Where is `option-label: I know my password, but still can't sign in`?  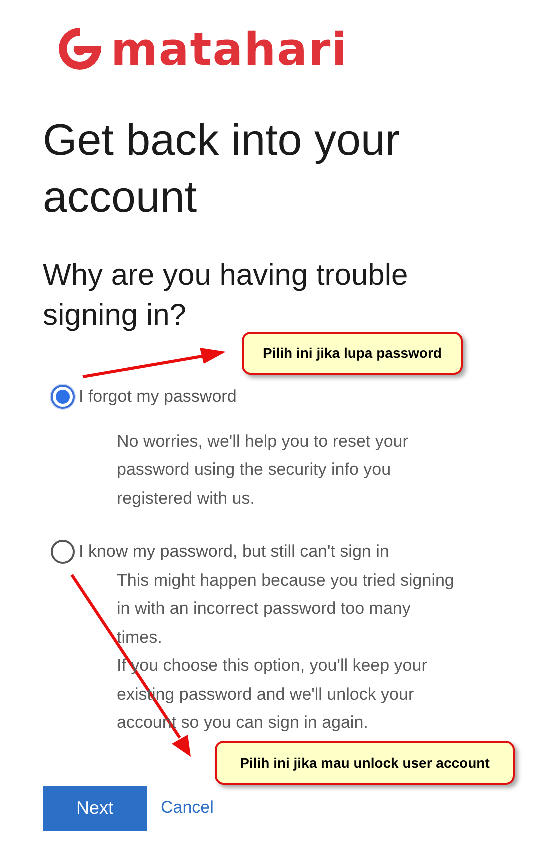
option-label: I know my password, but still can't sign in is located at coordinates (234, 551).